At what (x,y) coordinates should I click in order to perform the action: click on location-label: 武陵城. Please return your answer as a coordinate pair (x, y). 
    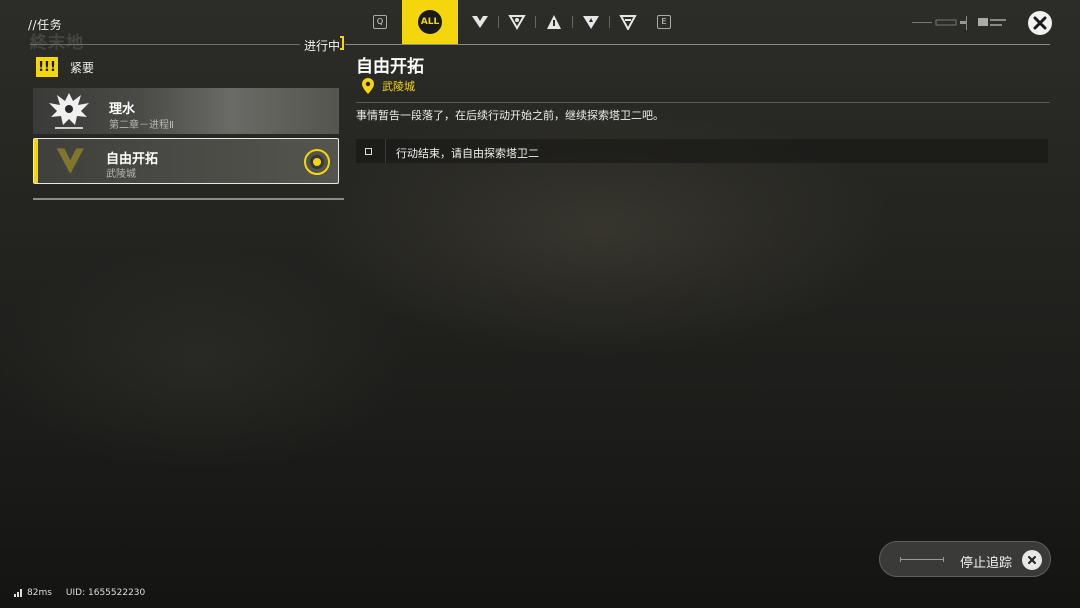
    Looking at the image, I should click on (398, 86).